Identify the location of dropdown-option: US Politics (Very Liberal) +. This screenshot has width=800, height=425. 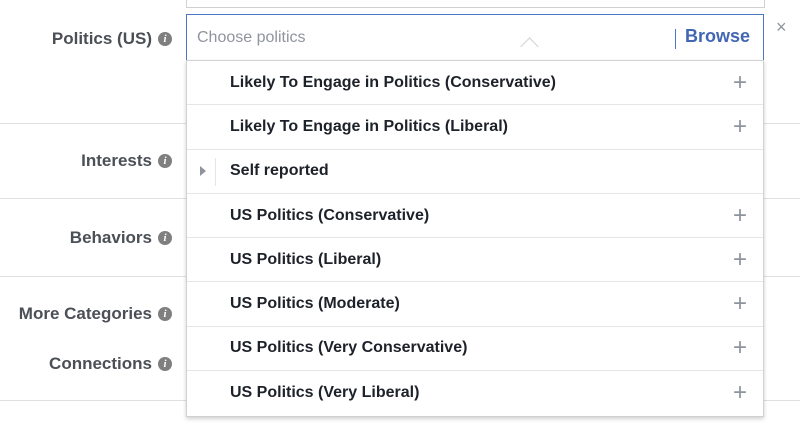
(475, 393).